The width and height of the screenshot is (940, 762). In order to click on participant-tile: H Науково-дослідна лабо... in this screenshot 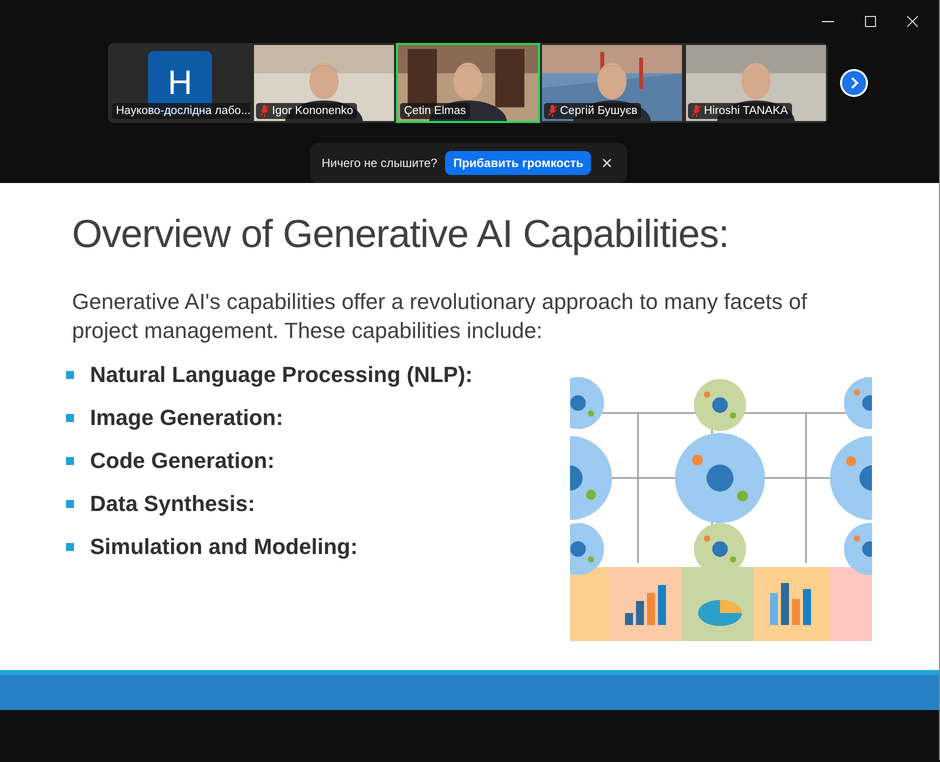, I will do `click(180, 83)`.